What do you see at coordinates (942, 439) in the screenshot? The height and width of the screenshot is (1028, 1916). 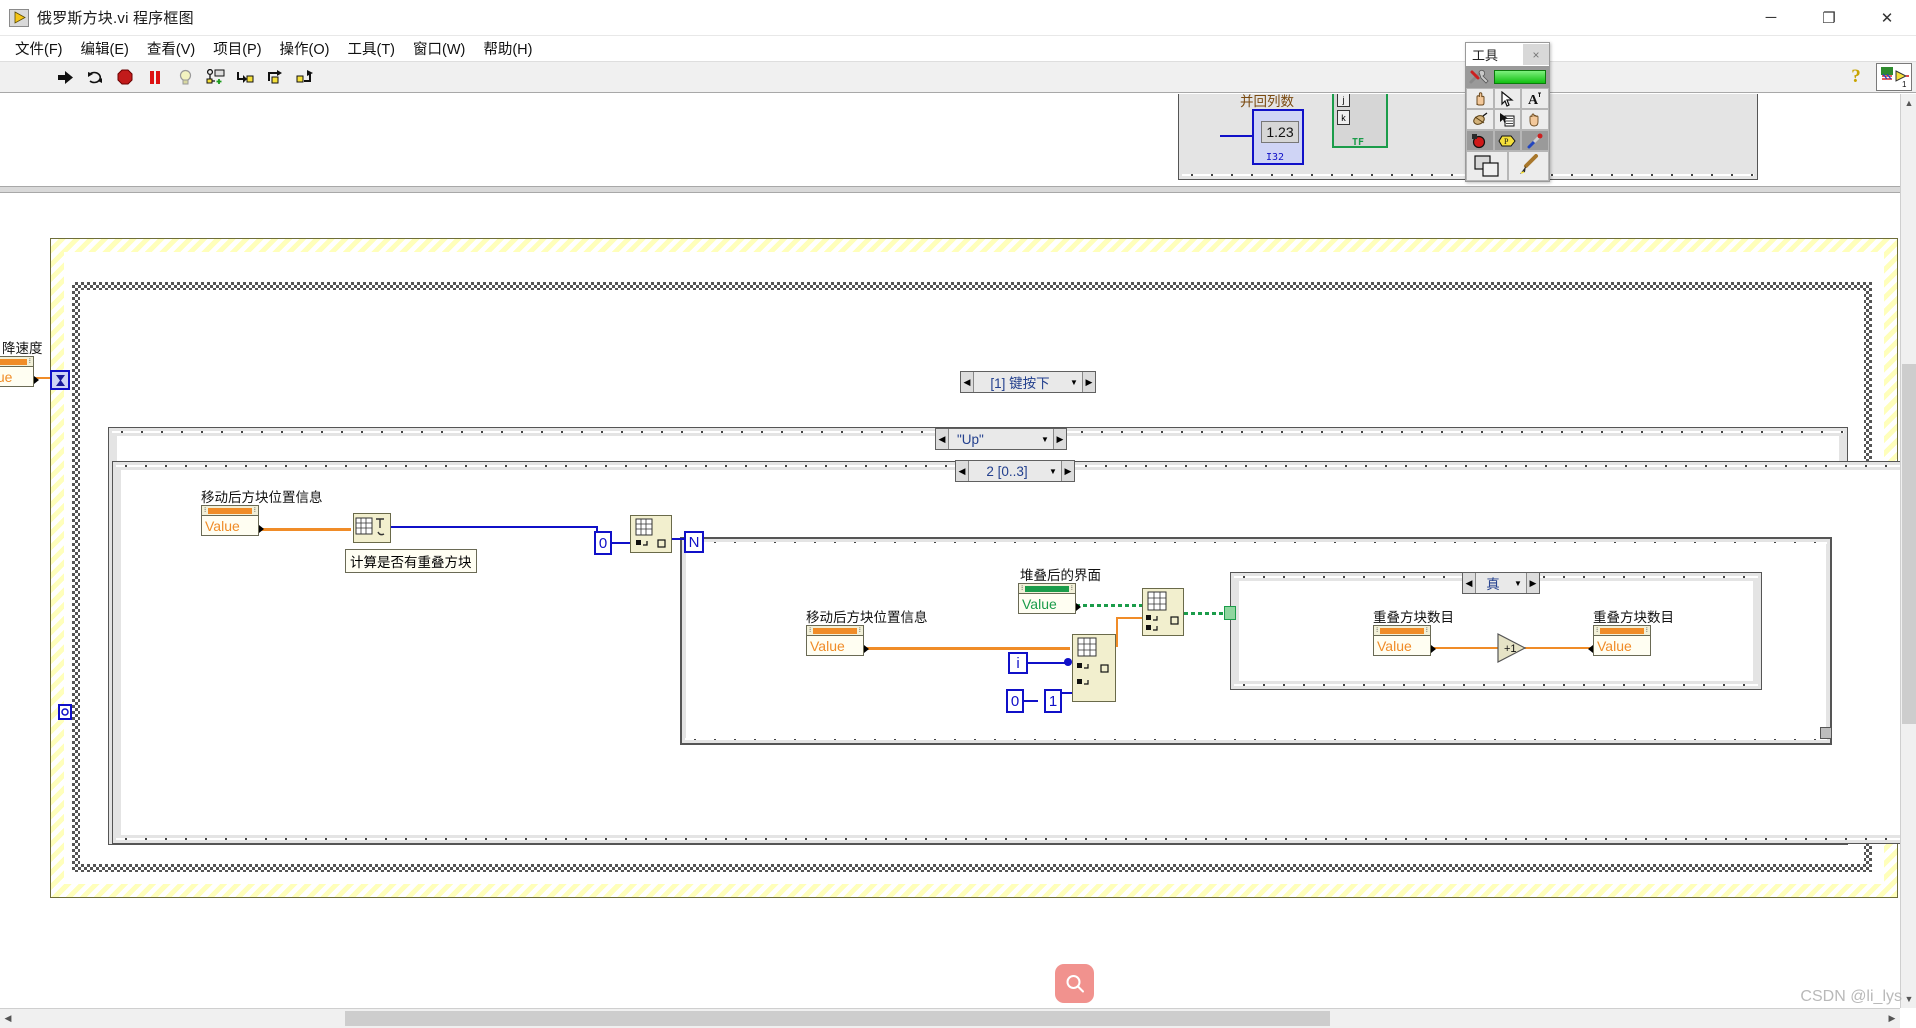 I see `key-case-prev: ◀` at bounding box center [942, 439].